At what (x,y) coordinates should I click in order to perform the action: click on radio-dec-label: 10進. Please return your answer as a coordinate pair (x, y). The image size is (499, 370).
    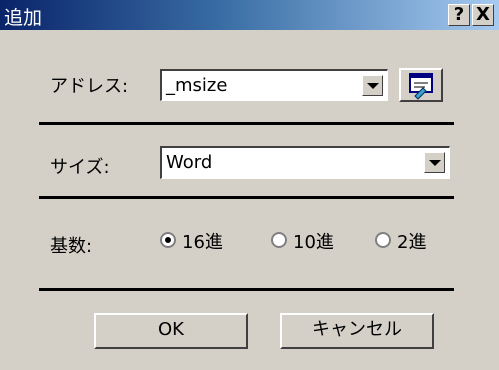
    Looking at the image, I should click on (313, 241).